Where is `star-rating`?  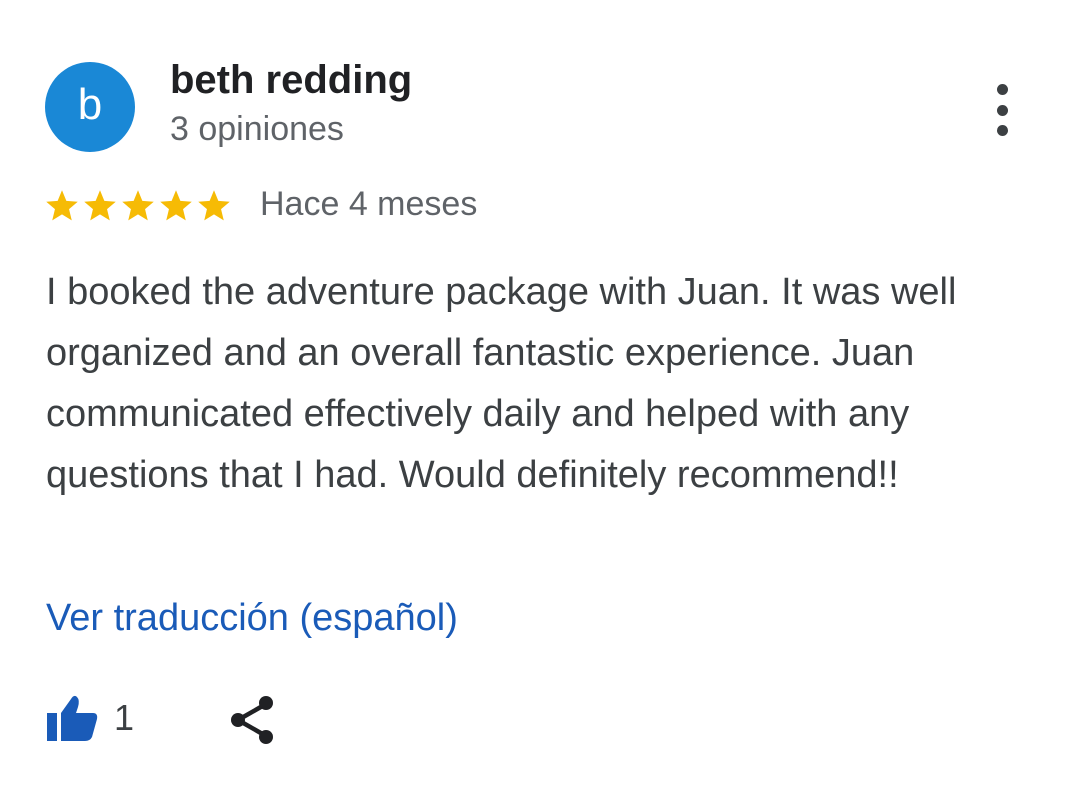
star-rating is located at coordinates (138, 206).